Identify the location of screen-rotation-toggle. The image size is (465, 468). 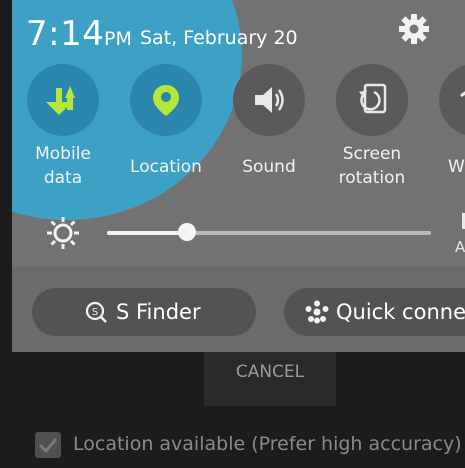
(372, 100).